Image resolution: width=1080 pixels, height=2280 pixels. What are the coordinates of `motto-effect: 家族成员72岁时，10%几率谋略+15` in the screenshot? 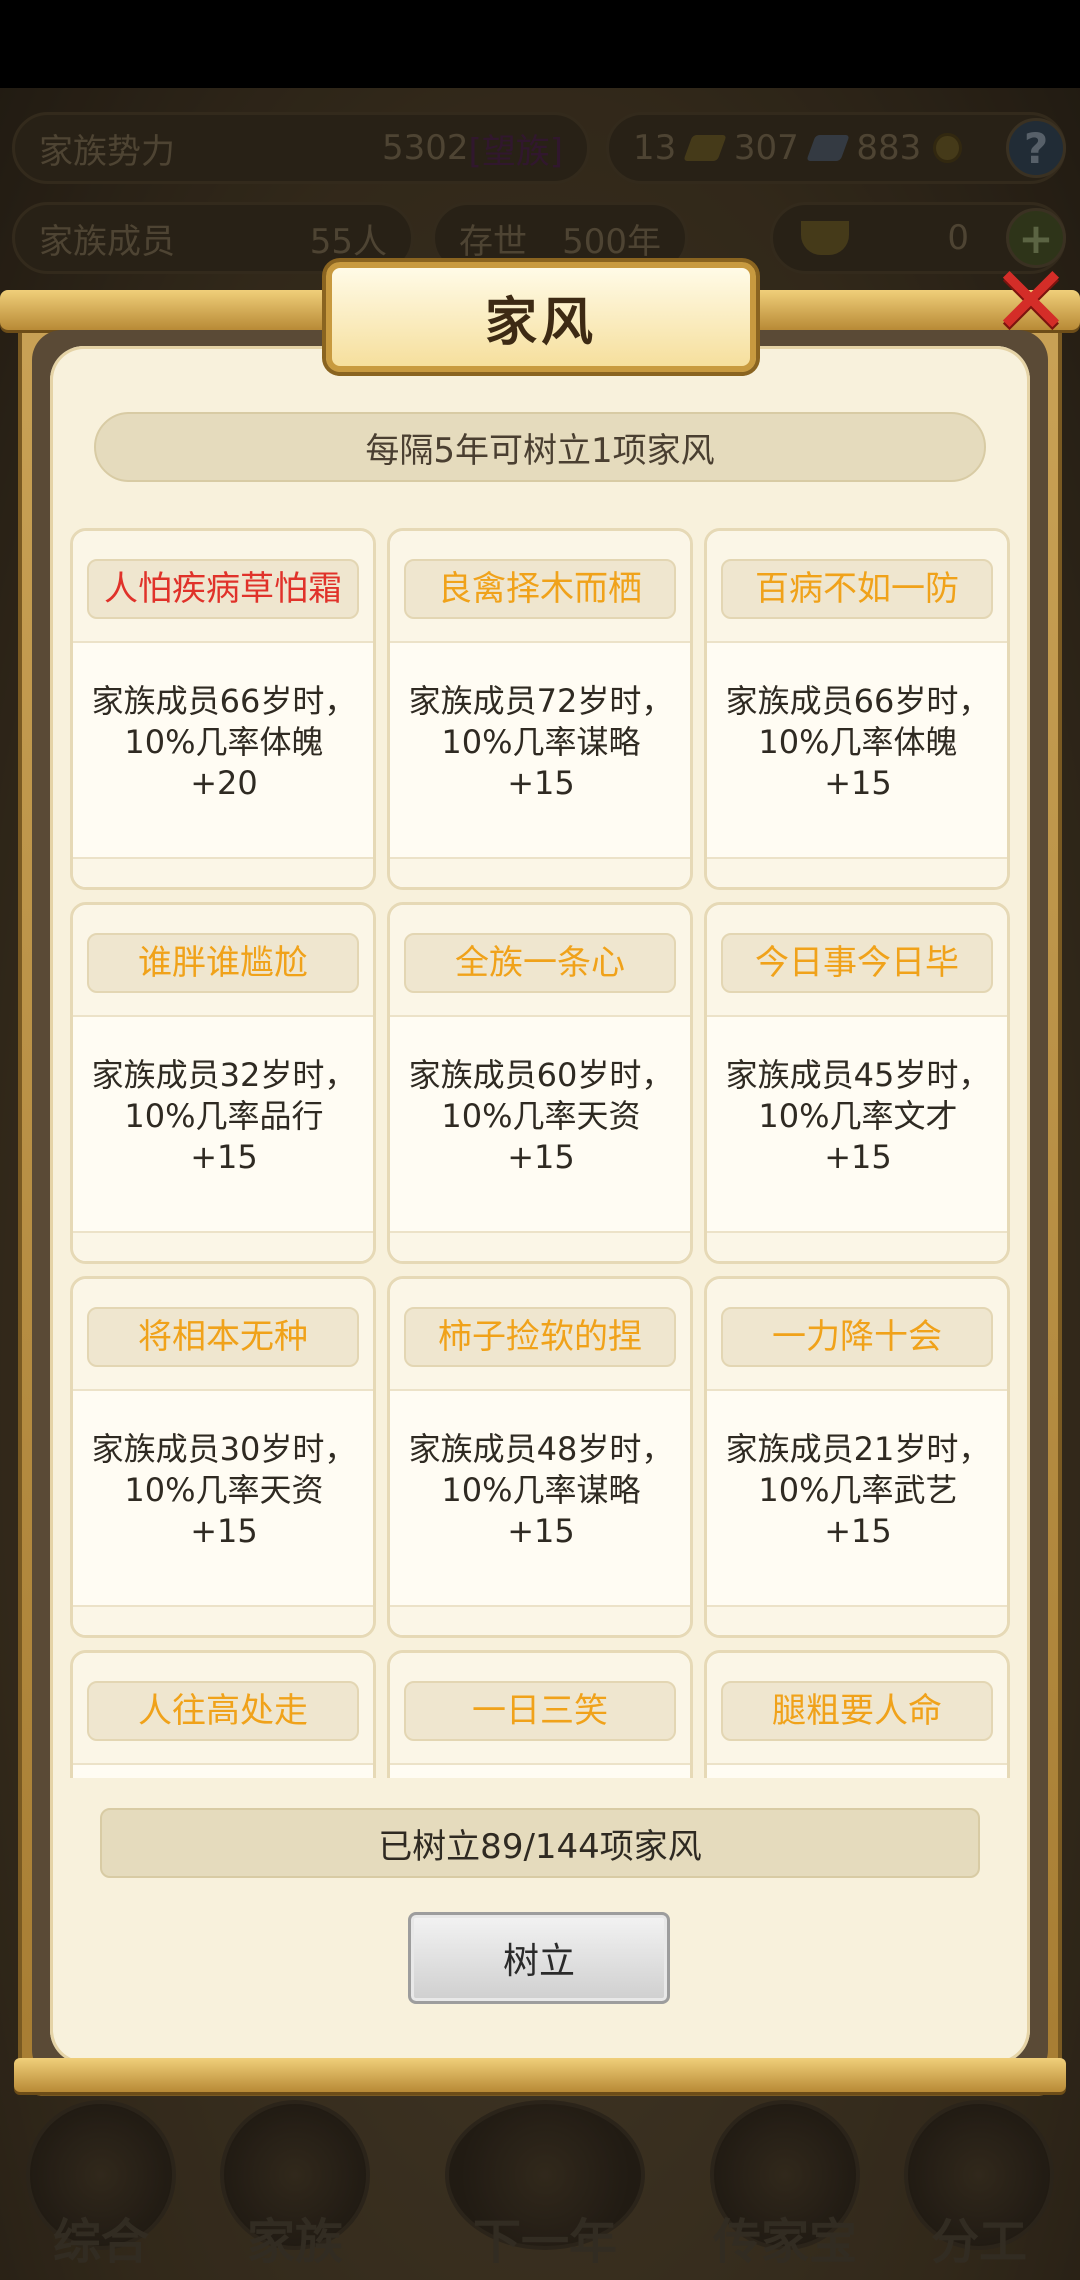 It's located at (541, 742).